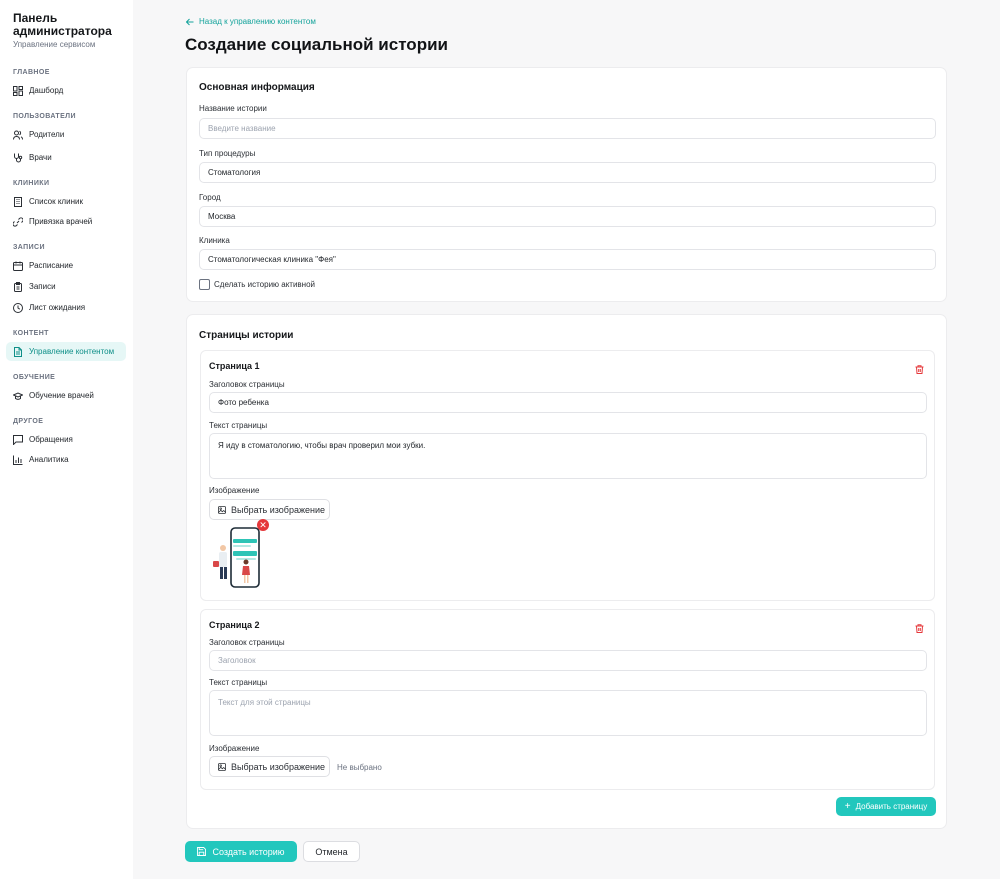 The image size is (1000, 879). I want to click on sidebar-item-label: Обучение врачей, so click(61, 395).